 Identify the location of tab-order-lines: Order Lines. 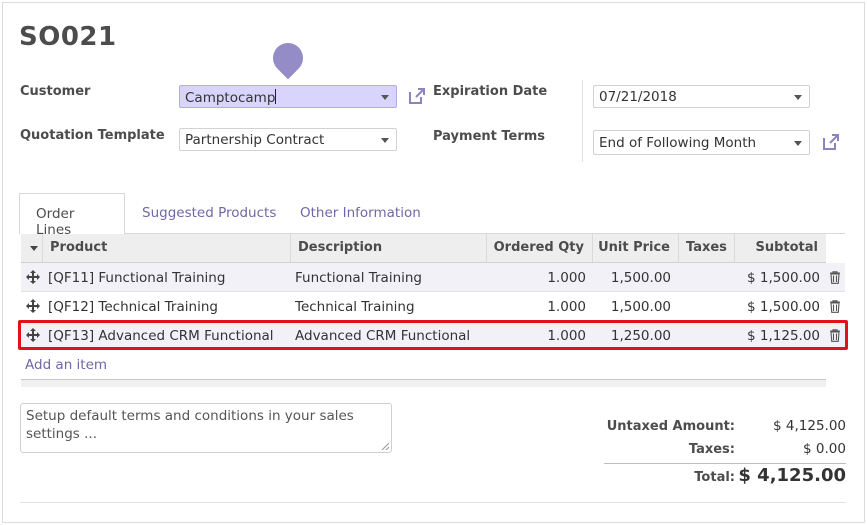
(72, 215).